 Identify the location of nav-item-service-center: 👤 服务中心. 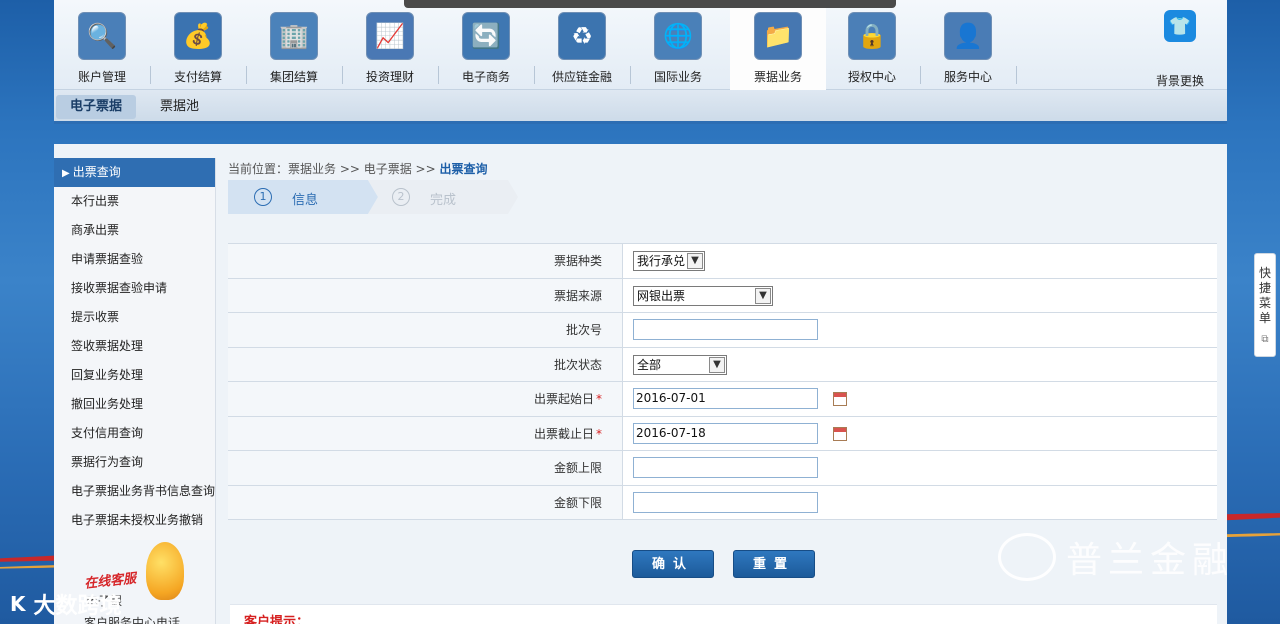
(968, 47).